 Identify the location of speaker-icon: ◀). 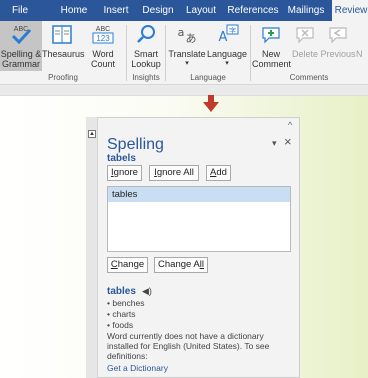
(147, 291).